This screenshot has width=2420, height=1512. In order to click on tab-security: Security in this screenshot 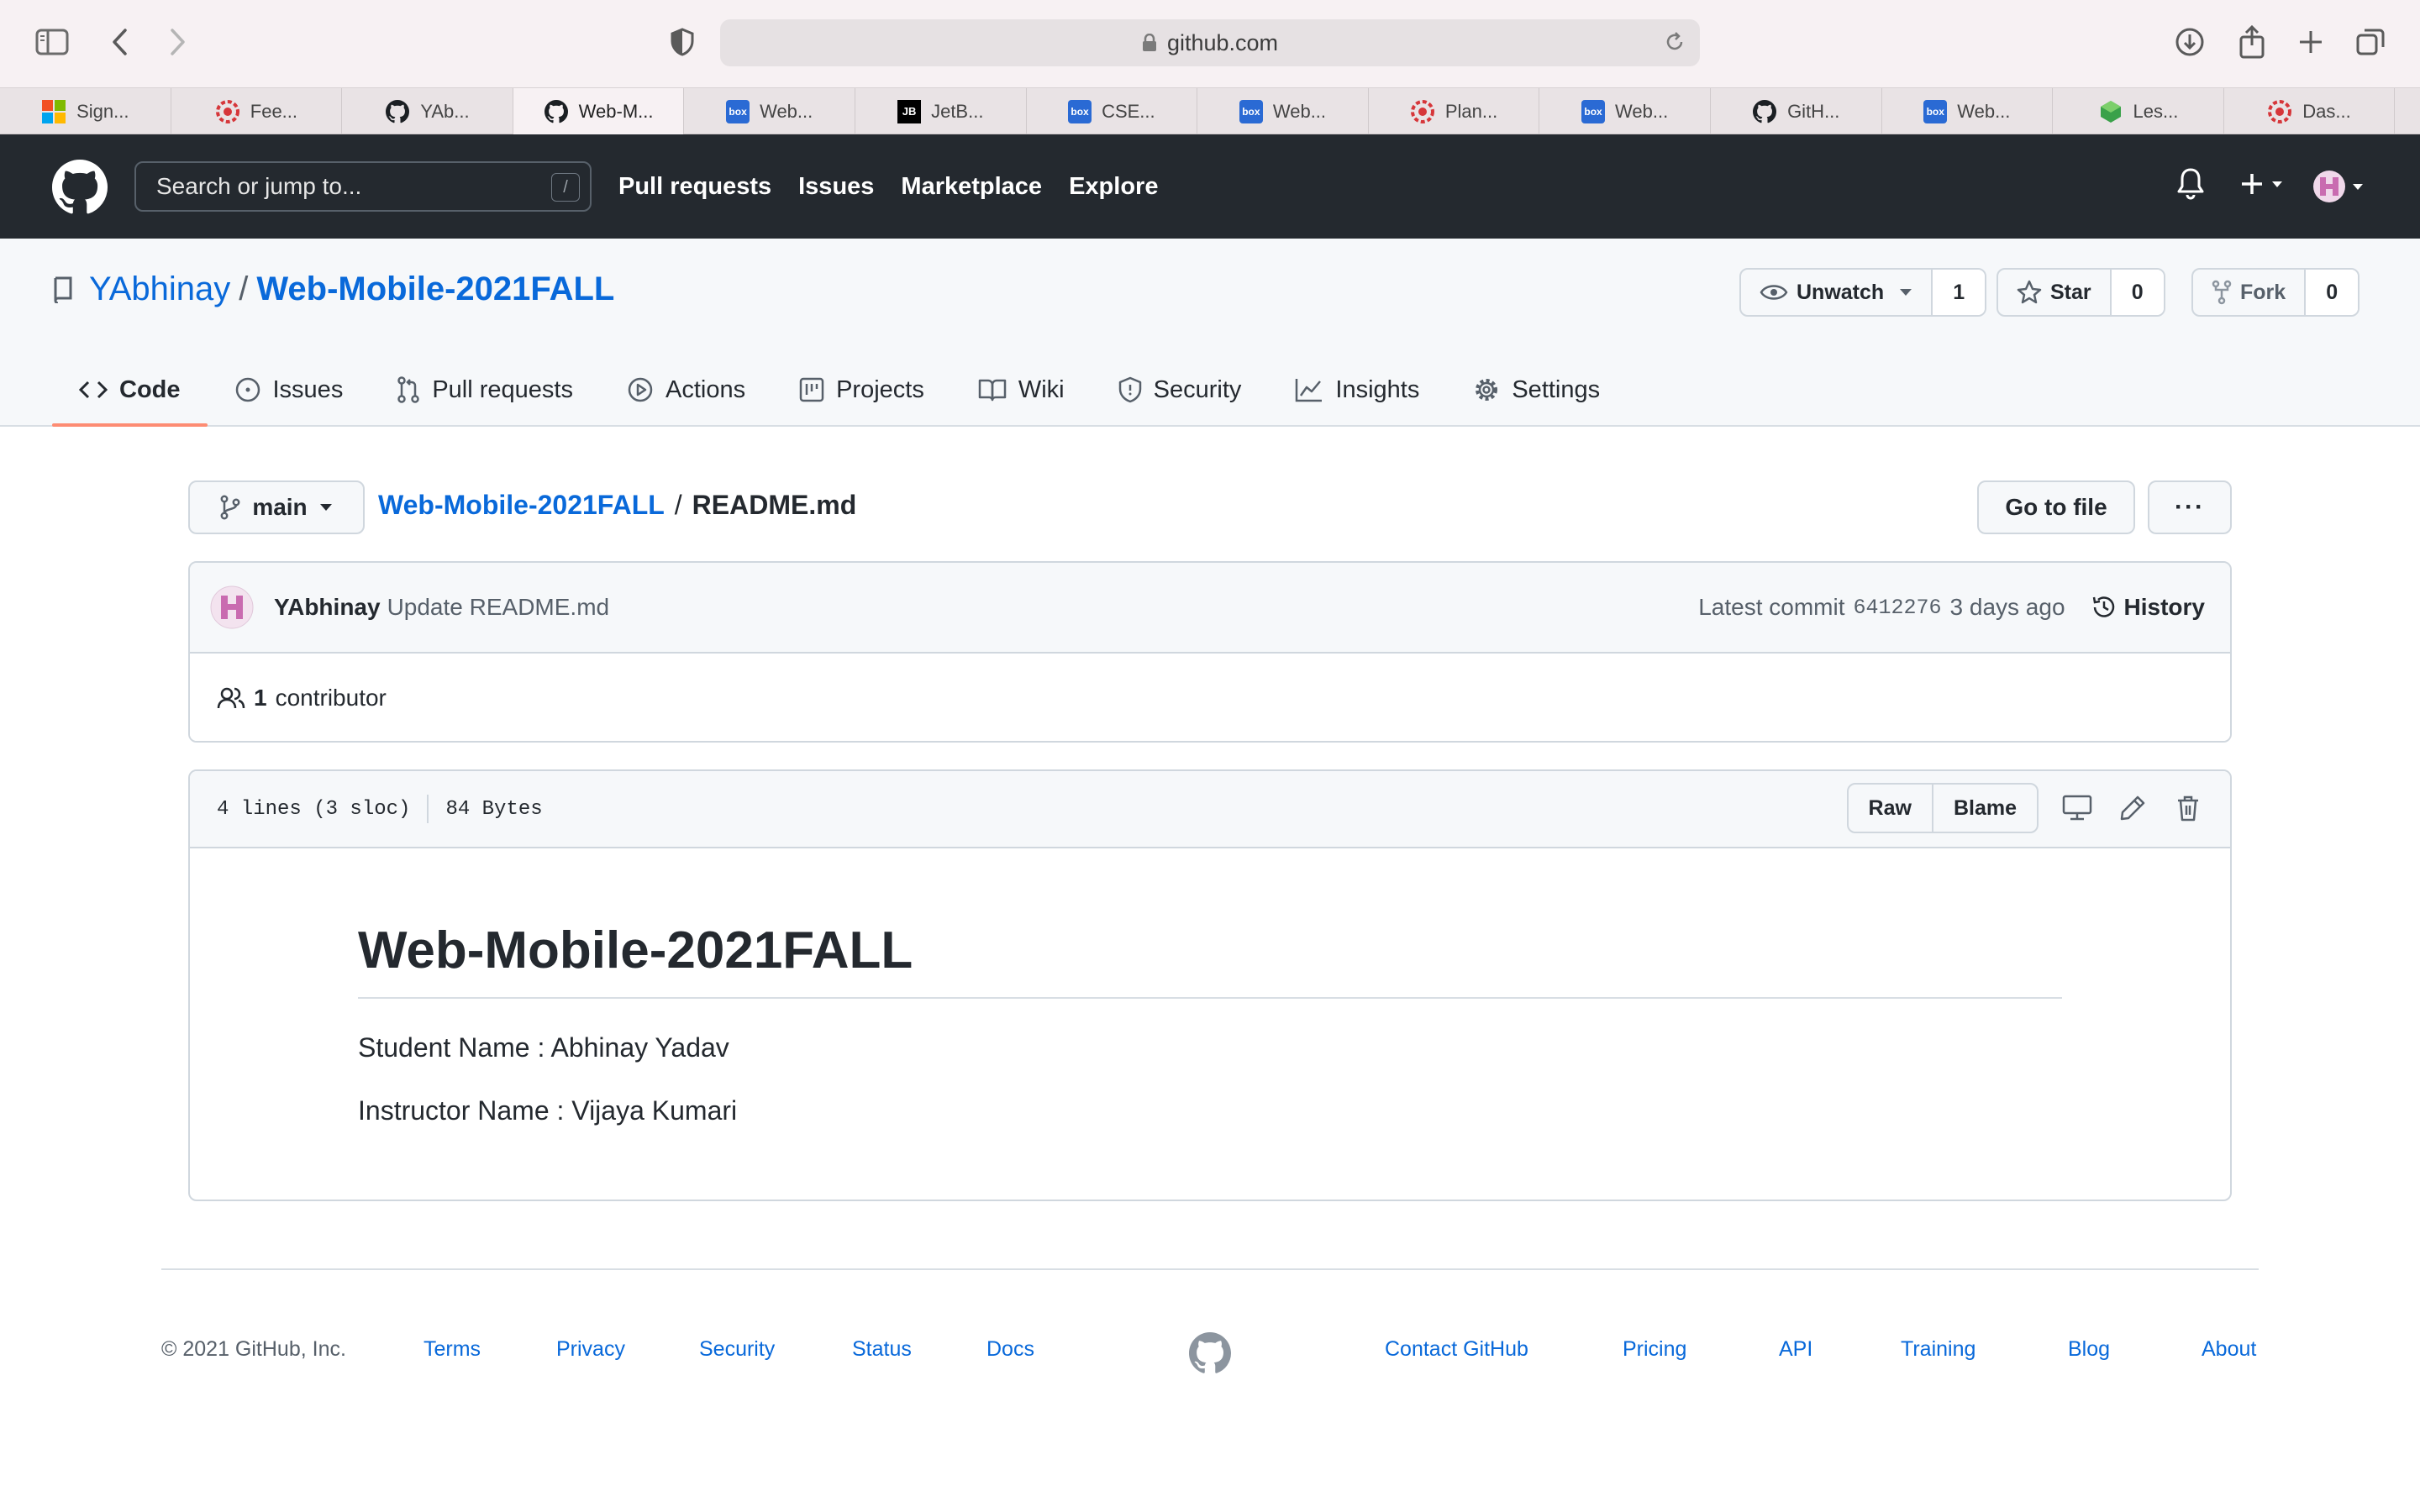, I will do `click(1180, 390)`.